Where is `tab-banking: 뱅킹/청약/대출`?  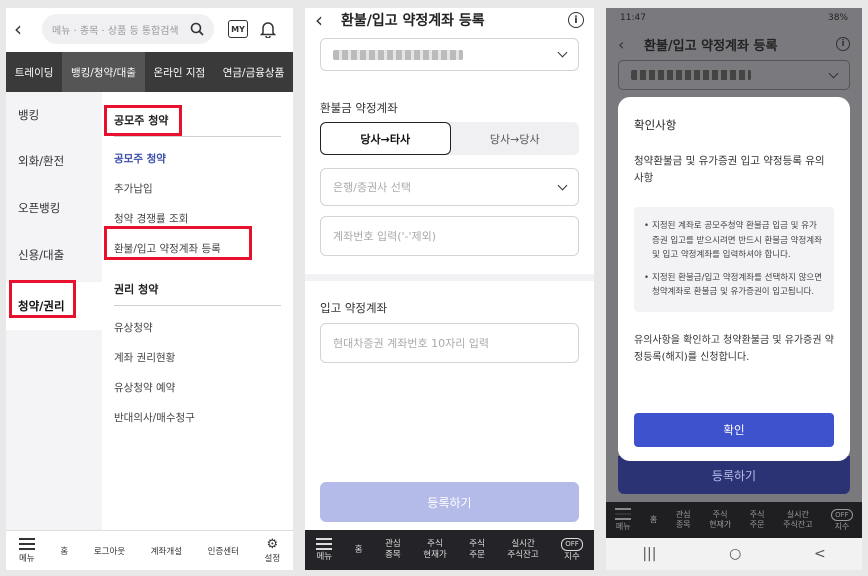 tab-banking: 뱅킹/청약/대출 is located at coordinates (103, 72).